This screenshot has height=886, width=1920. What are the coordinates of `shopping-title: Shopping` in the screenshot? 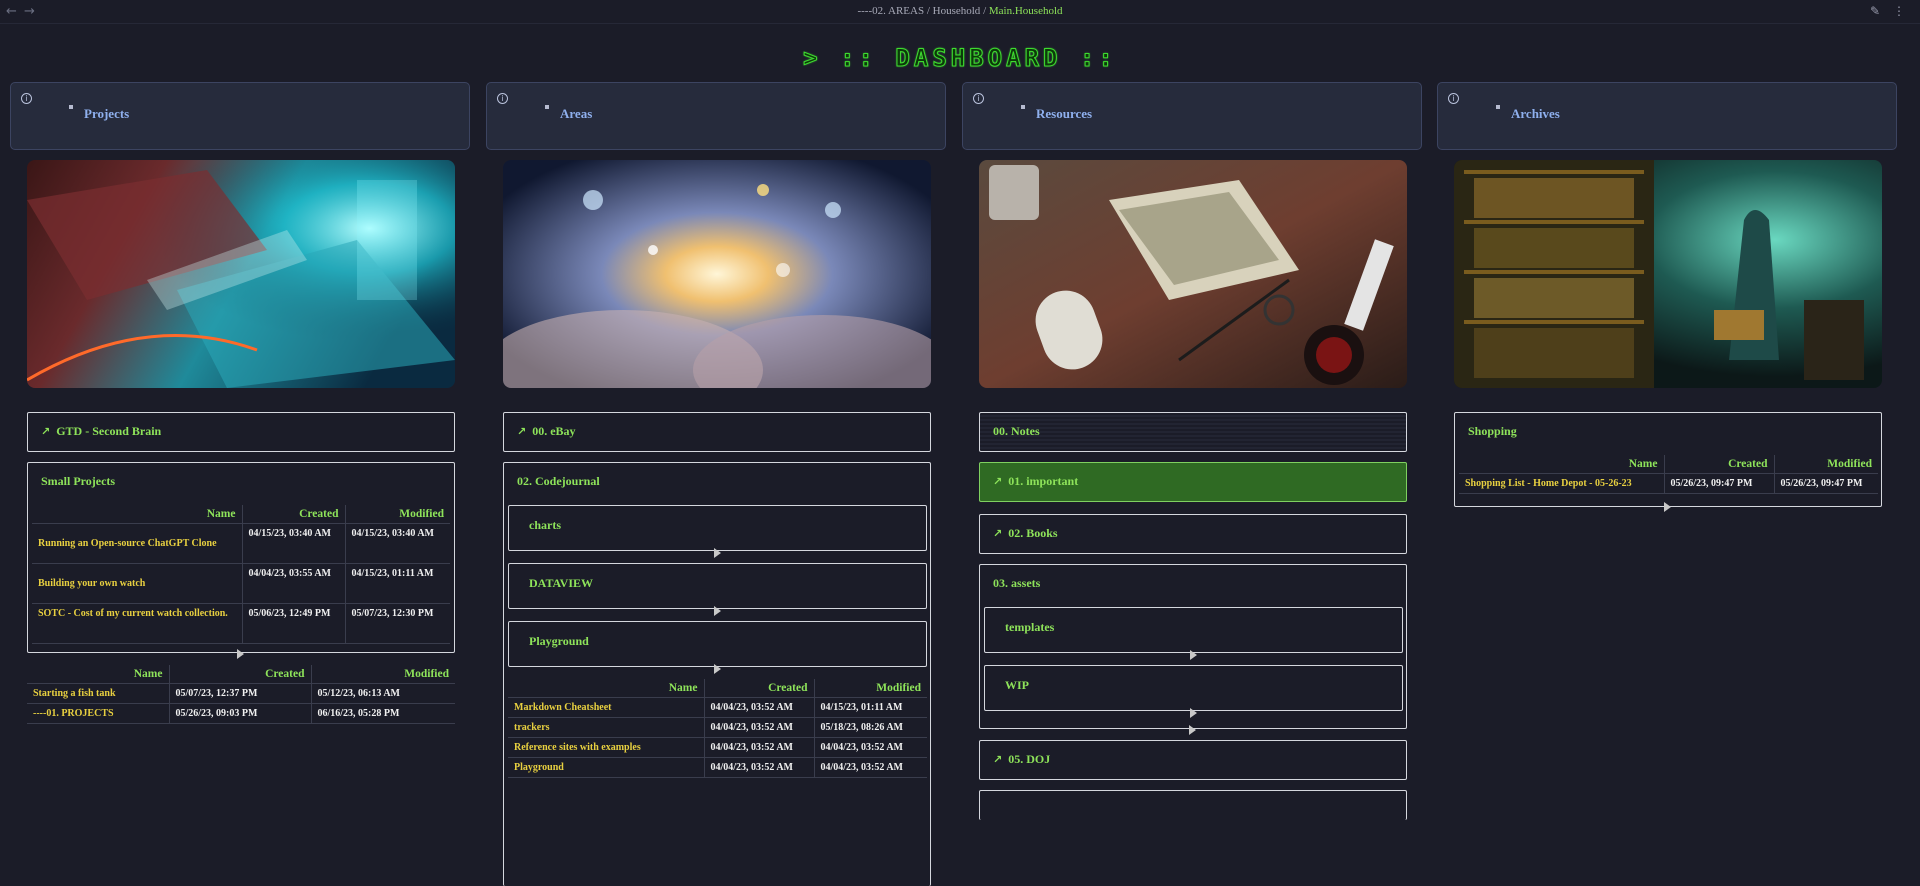 It's located at (1492, 431).